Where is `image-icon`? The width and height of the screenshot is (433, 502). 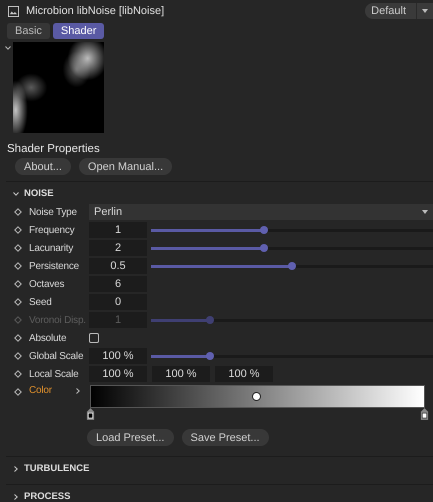 image-icon is located at coordinates (13, 11).